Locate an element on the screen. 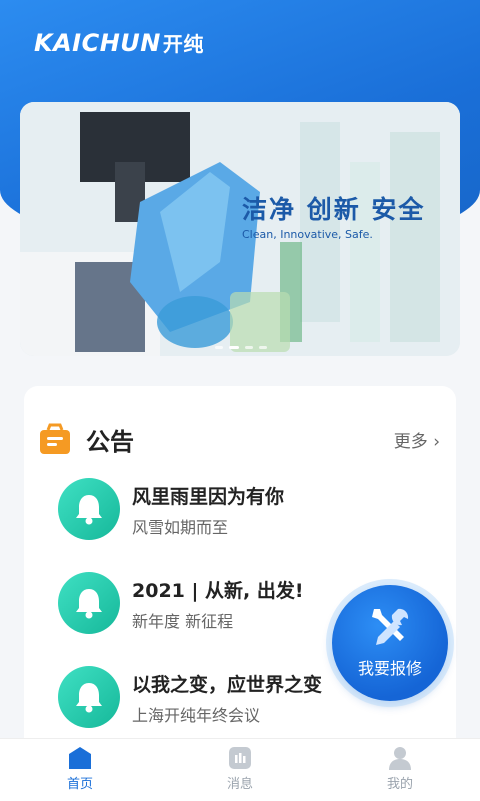 The image size is (480, 801). notice-item-subtitle: 新年度 新征程 is located at coordinates (183, 621).